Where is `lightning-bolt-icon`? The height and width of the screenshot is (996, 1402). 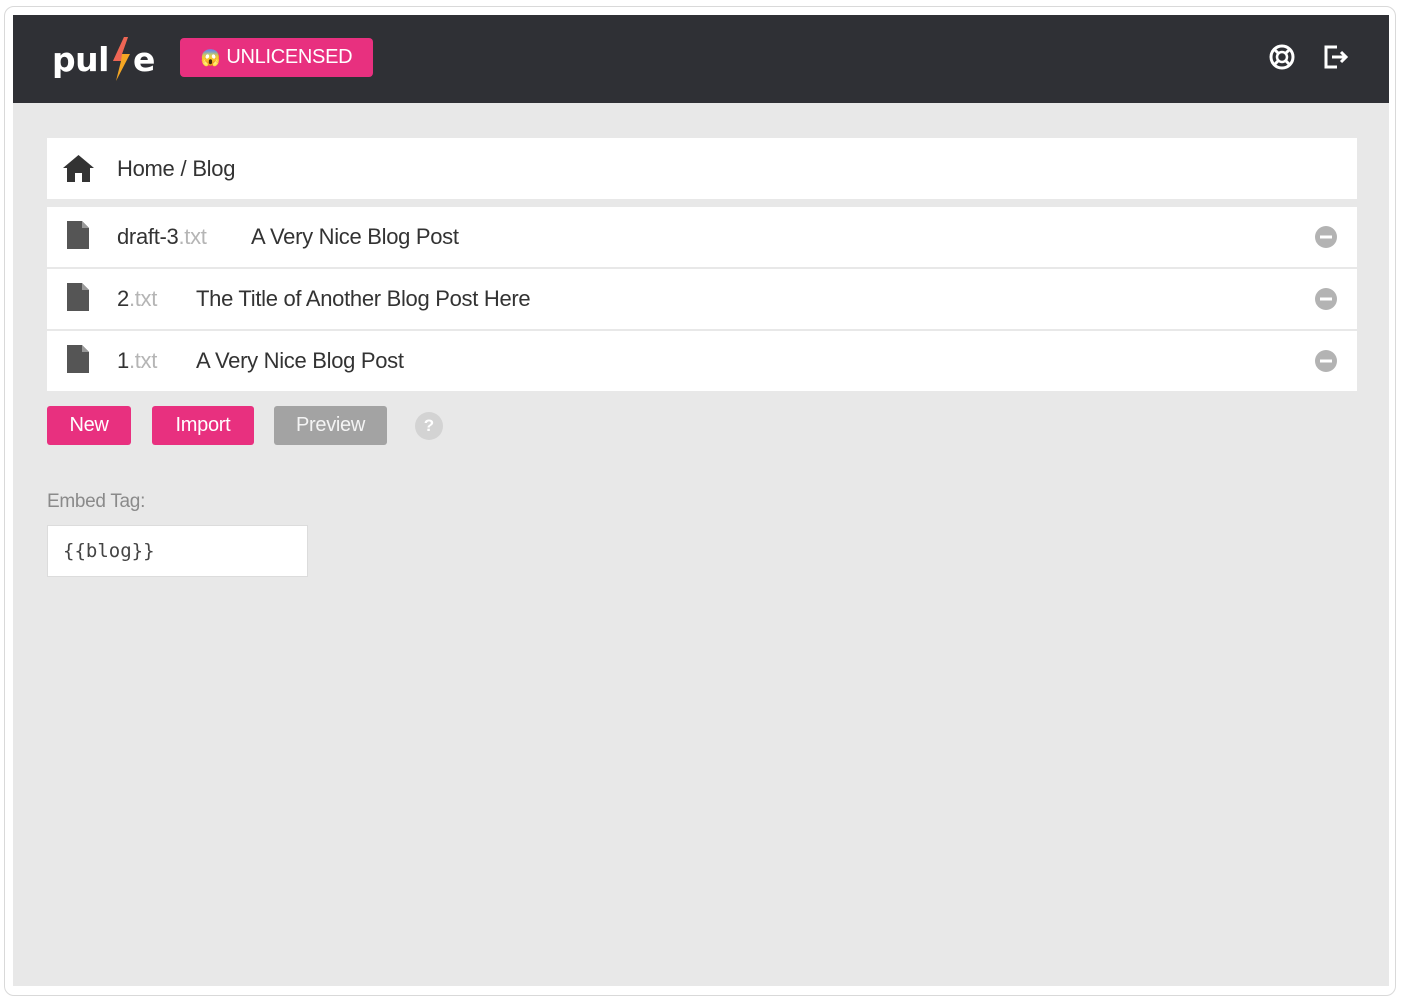
lightning-bolt-icon is located at coordinates (121, 59).